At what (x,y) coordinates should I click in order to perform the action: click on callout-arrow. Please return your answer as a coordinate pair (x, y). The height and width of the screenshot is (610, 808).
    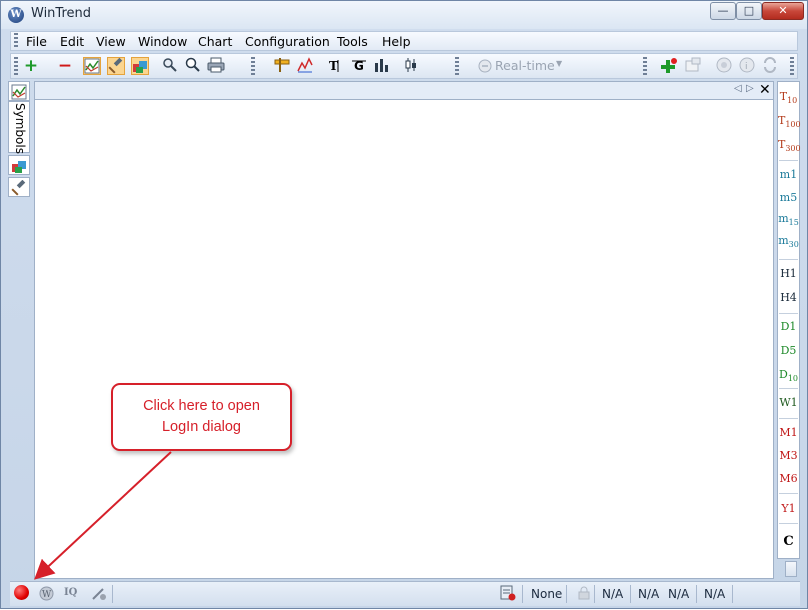
    Looking at the image, I should click on (103, 515).